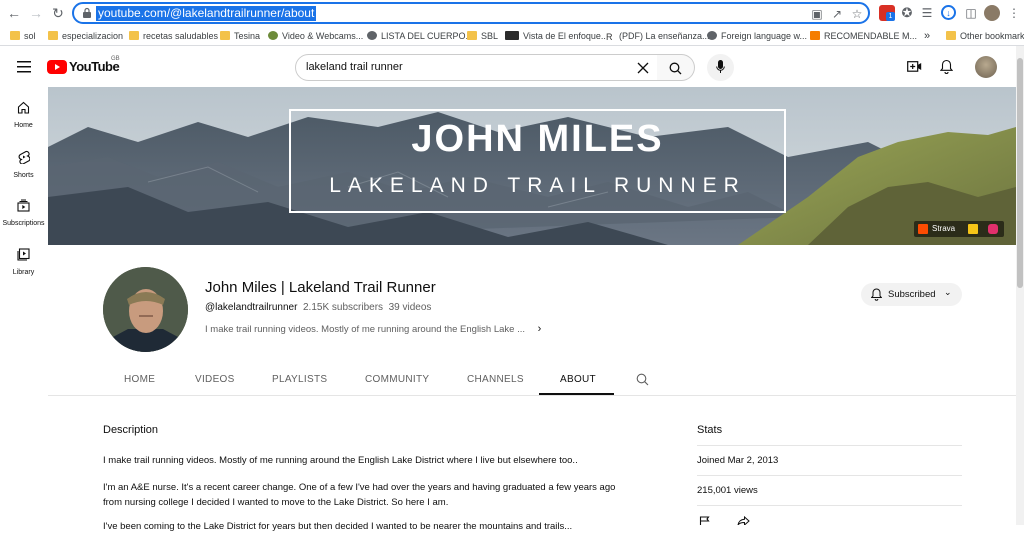  I want to click on instagram-icon, so click(993, 229).